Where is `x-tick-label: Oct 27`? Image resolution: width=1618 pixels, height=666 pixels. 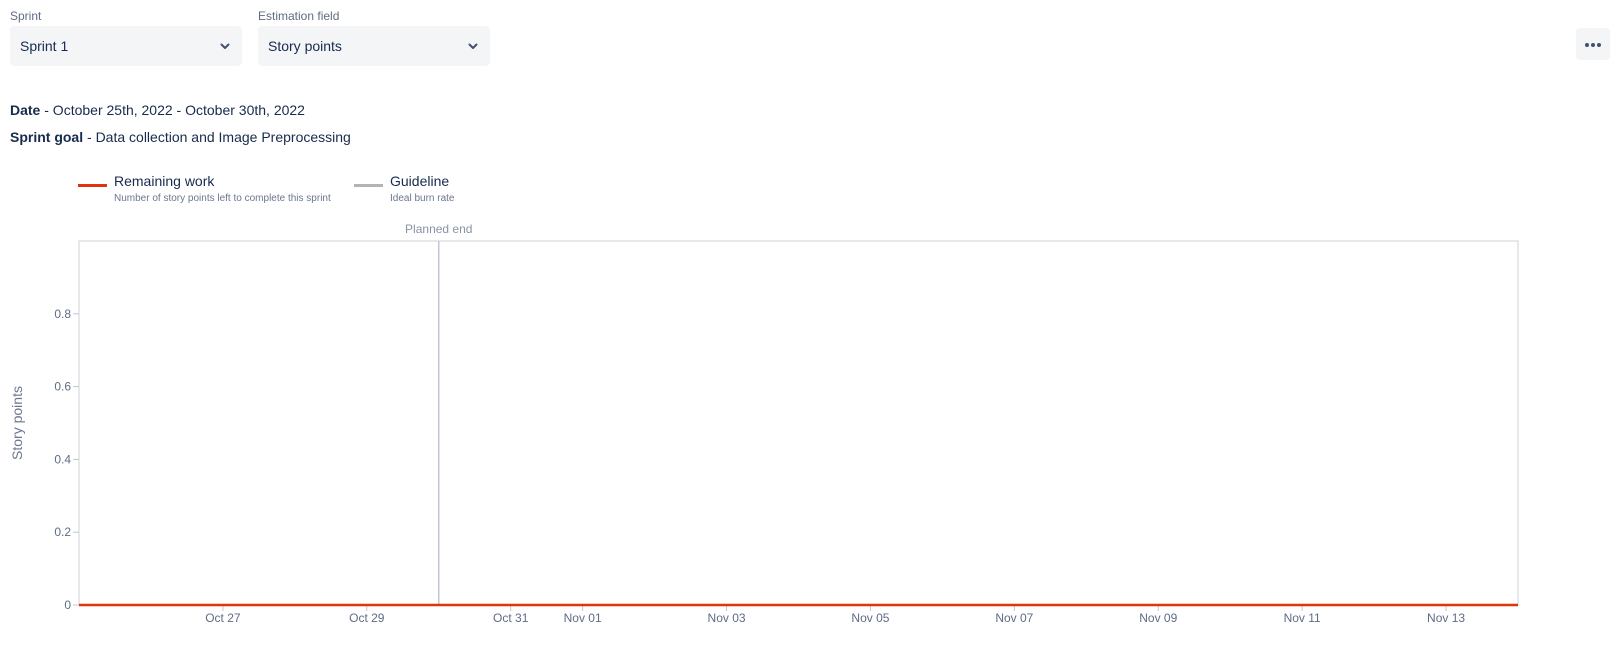 x-tick-label: Oct 27 is located at coordinates (223, 618).